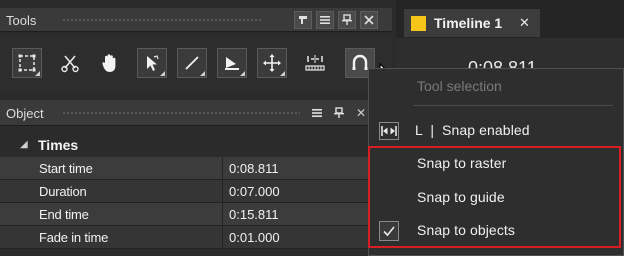 This screenshot has width=624, height=256. What do you see at coordinates (418, 23) in the screenshot?
I see `timeline-color-swatch` at bounding box center [418, 23].